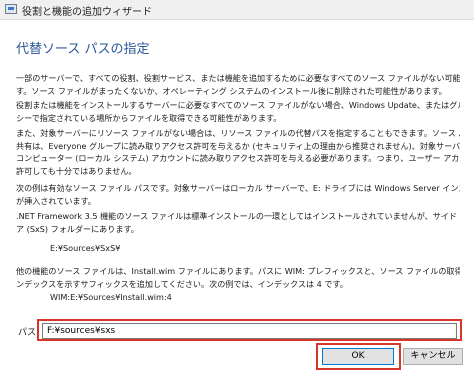 The height and width of the screenshot is (372, 474). Describe the element at coordinates (238, 297) in the screenshot. I see `wim-example-path: WIM:E:¥Sources¥Install.wim:4` at that location.